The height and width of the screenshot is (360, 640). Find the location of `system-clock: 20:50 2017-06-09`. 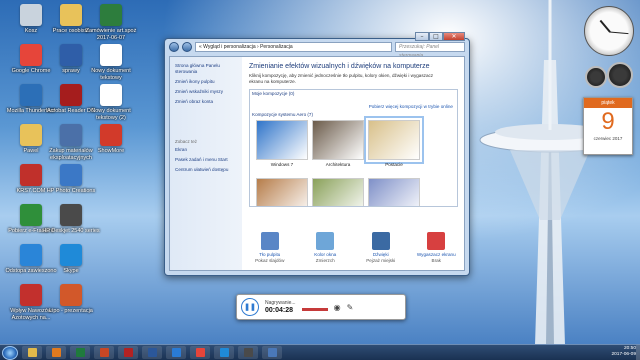

system-clock: 20:50 2017-06-09 is located at coordinates (623, 352).